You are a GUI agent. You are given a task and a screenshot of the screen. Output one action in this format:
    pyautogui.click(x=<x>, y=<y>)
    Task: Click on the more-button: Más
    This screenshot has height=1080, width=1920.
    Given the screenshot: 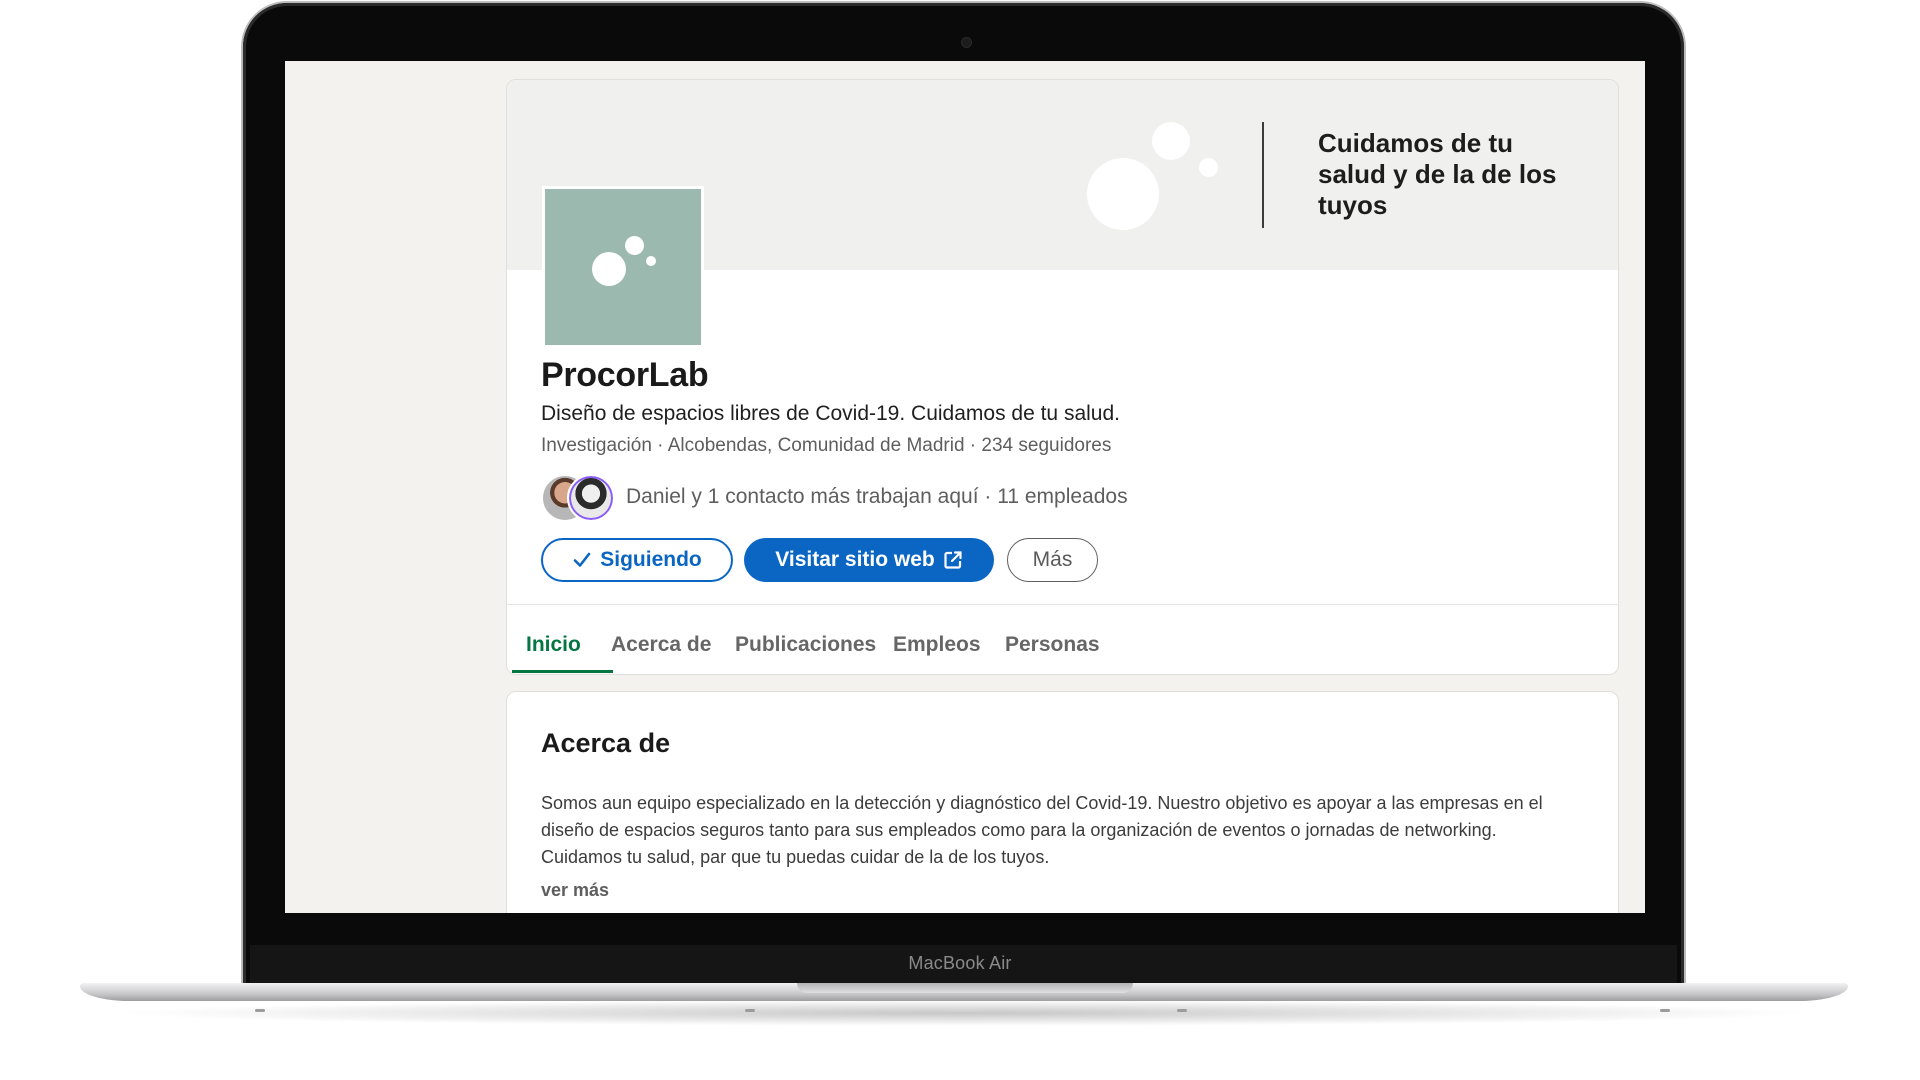 What is the action you would take?
    pyautogui.click(x=1052, y=560)
    